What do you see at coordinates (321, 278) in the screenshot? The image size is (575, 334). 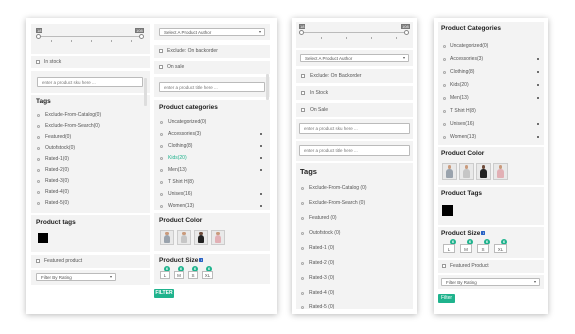 I see `tag-item: Rated-3 (0)` at bounding box center [321, 278].